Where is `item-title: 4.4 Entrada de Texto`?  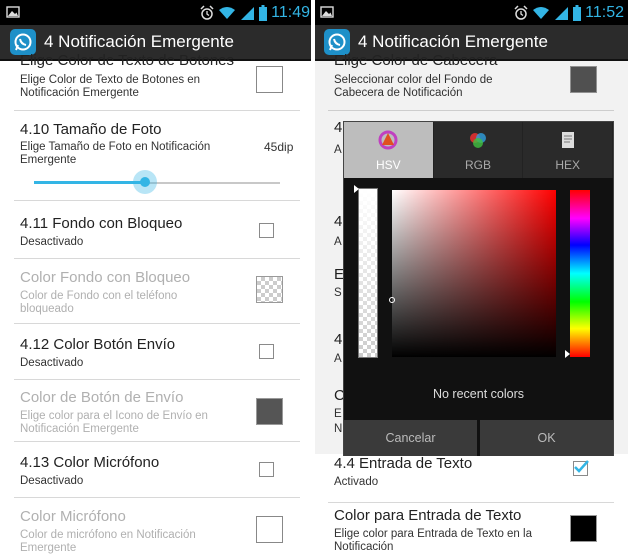
item-title: 4.4 Entrada de Texto is located at coordinates (403, 463).